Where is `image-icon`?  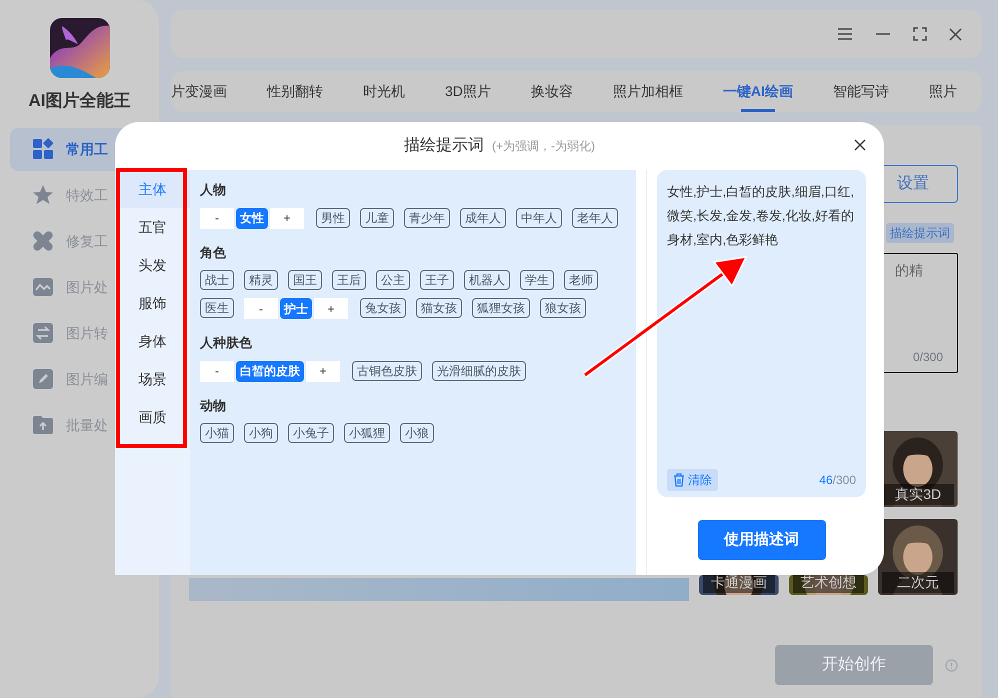 image-icon is located at coordinates (43, 287).